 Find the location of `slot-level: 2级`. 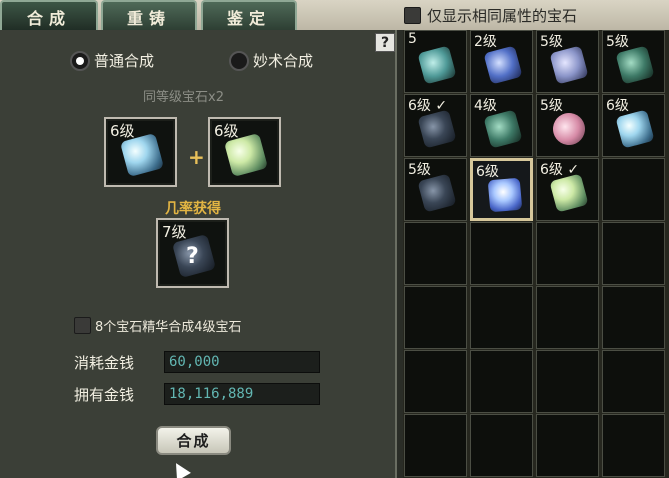

slot-level: 2级 is located at coordinates (485, 42).